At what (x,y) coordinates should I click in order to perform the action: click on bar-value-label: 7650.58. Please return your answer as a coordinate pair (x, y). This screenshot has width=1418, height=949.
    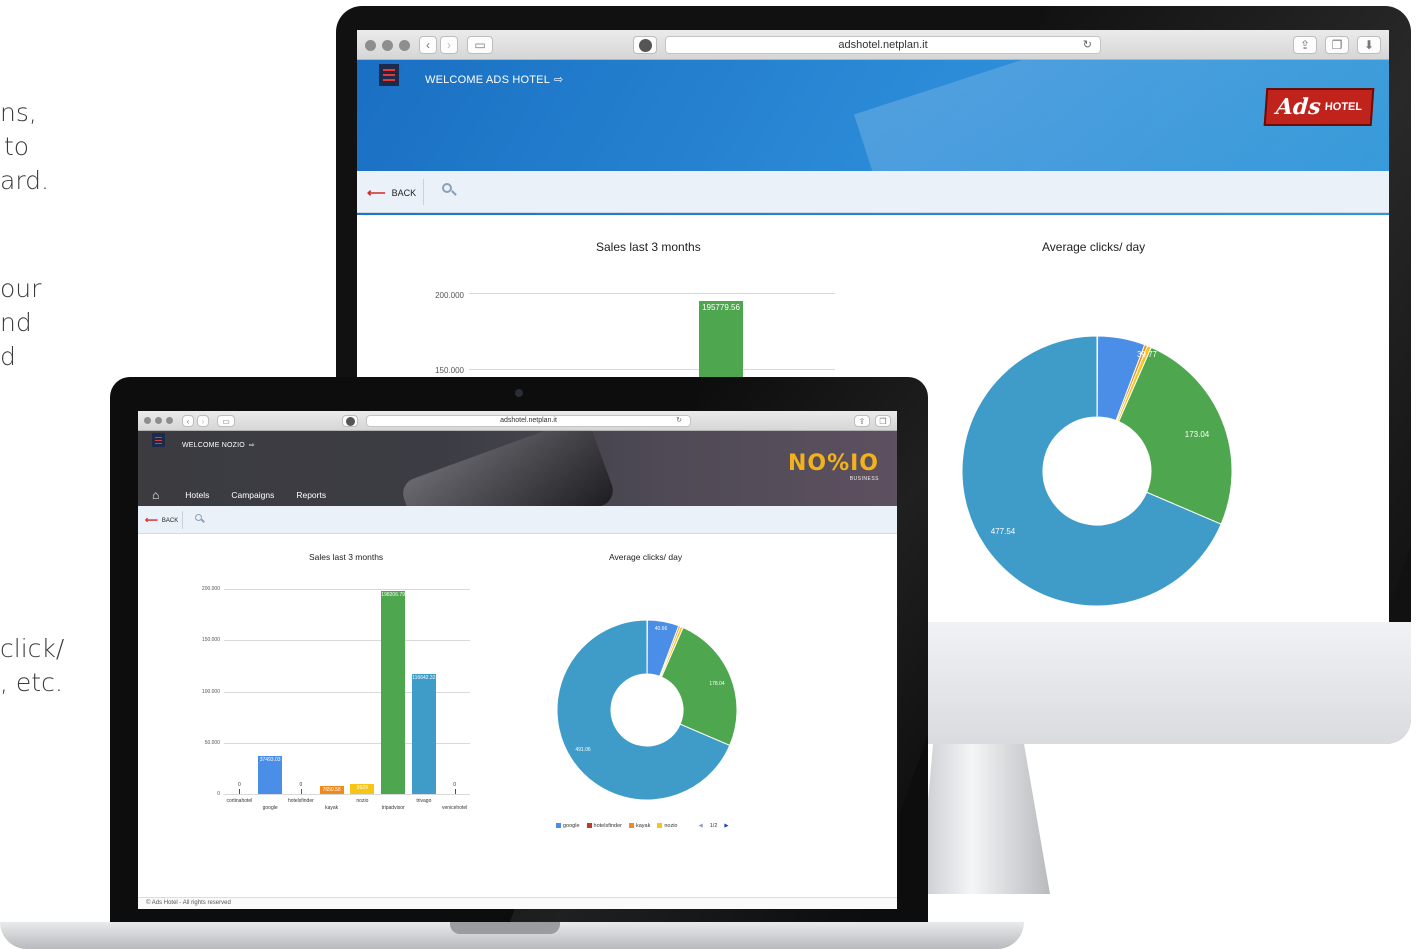
    Looking at the image, I should click on (331, 790).